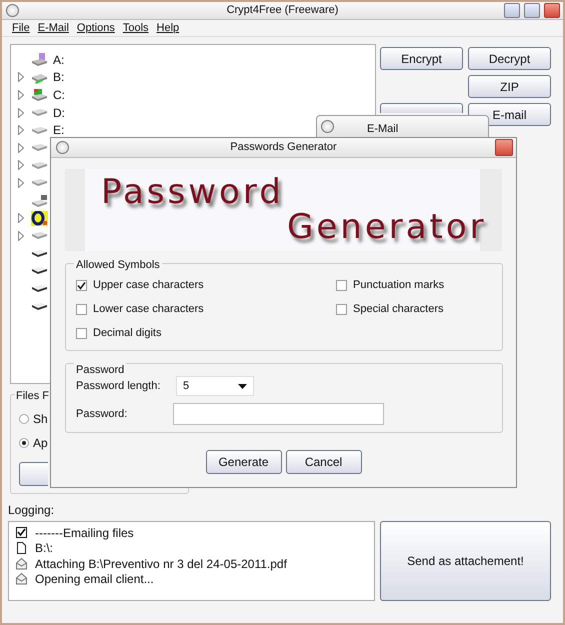 Image resolution: width=565 pixels, height=625 pixels. What do you see at coordinates (127, 333) in the screenshot?
I see `checkbox-label: Decimal digits` at bounding box center [127, 333].